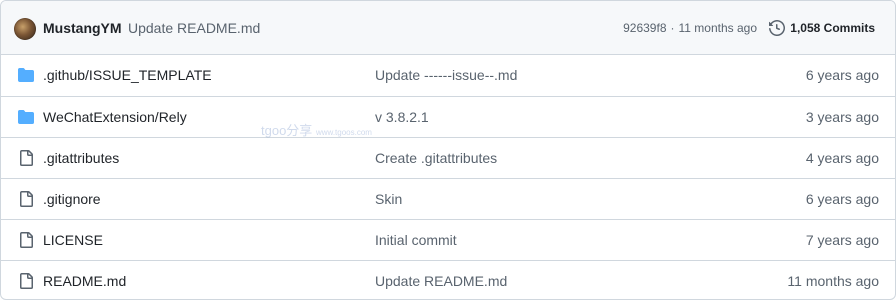 This screenshot has height=300, width=896. I want to click on history-icon, so click(777, 28).